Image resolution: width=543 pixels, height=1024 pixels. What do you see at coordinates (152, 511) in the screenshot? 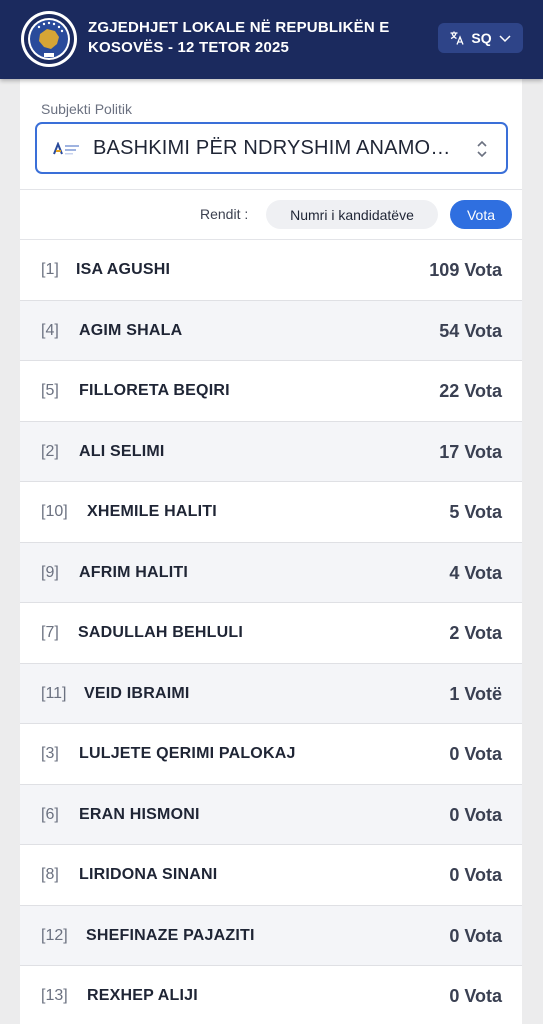
I see `candidate-name: XHEMILE HALITI` at bounding box center [152, 511].